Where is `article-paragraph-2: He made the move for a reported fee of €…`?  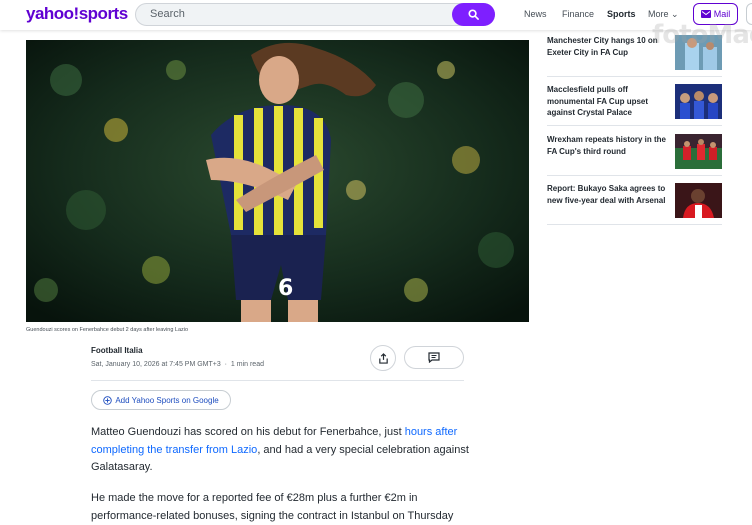
article-paragraph-2: He made the move for a reported fee of €… is located at coordinates (272, 507).